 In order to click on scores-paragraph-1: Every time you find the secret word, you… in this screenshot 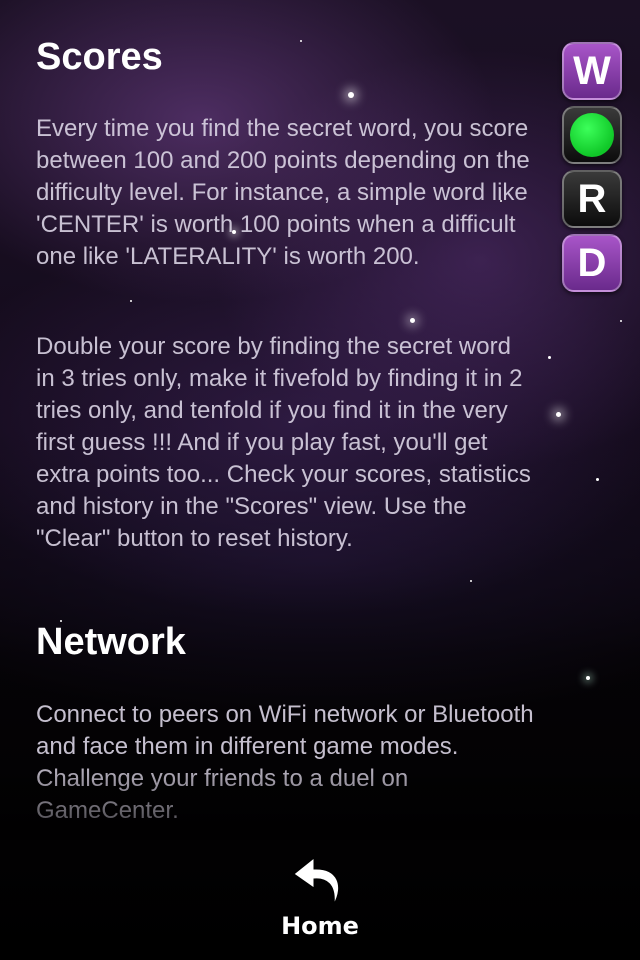, I will do `click(283, 192)`.